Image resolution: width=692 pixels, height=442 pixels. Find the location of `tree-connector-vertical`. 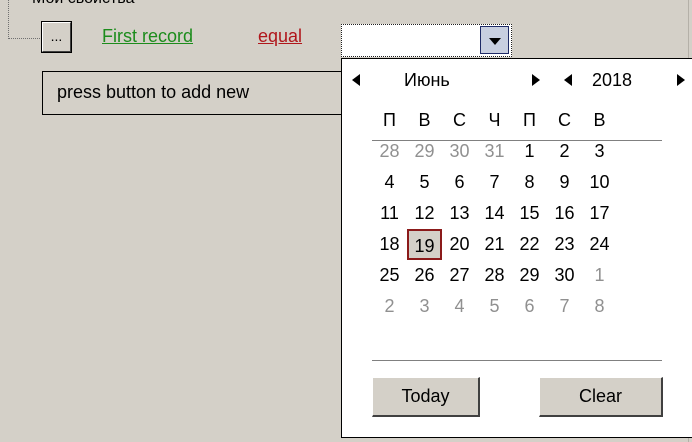

tree-connector-vertical is located at coordinates (8, 19).